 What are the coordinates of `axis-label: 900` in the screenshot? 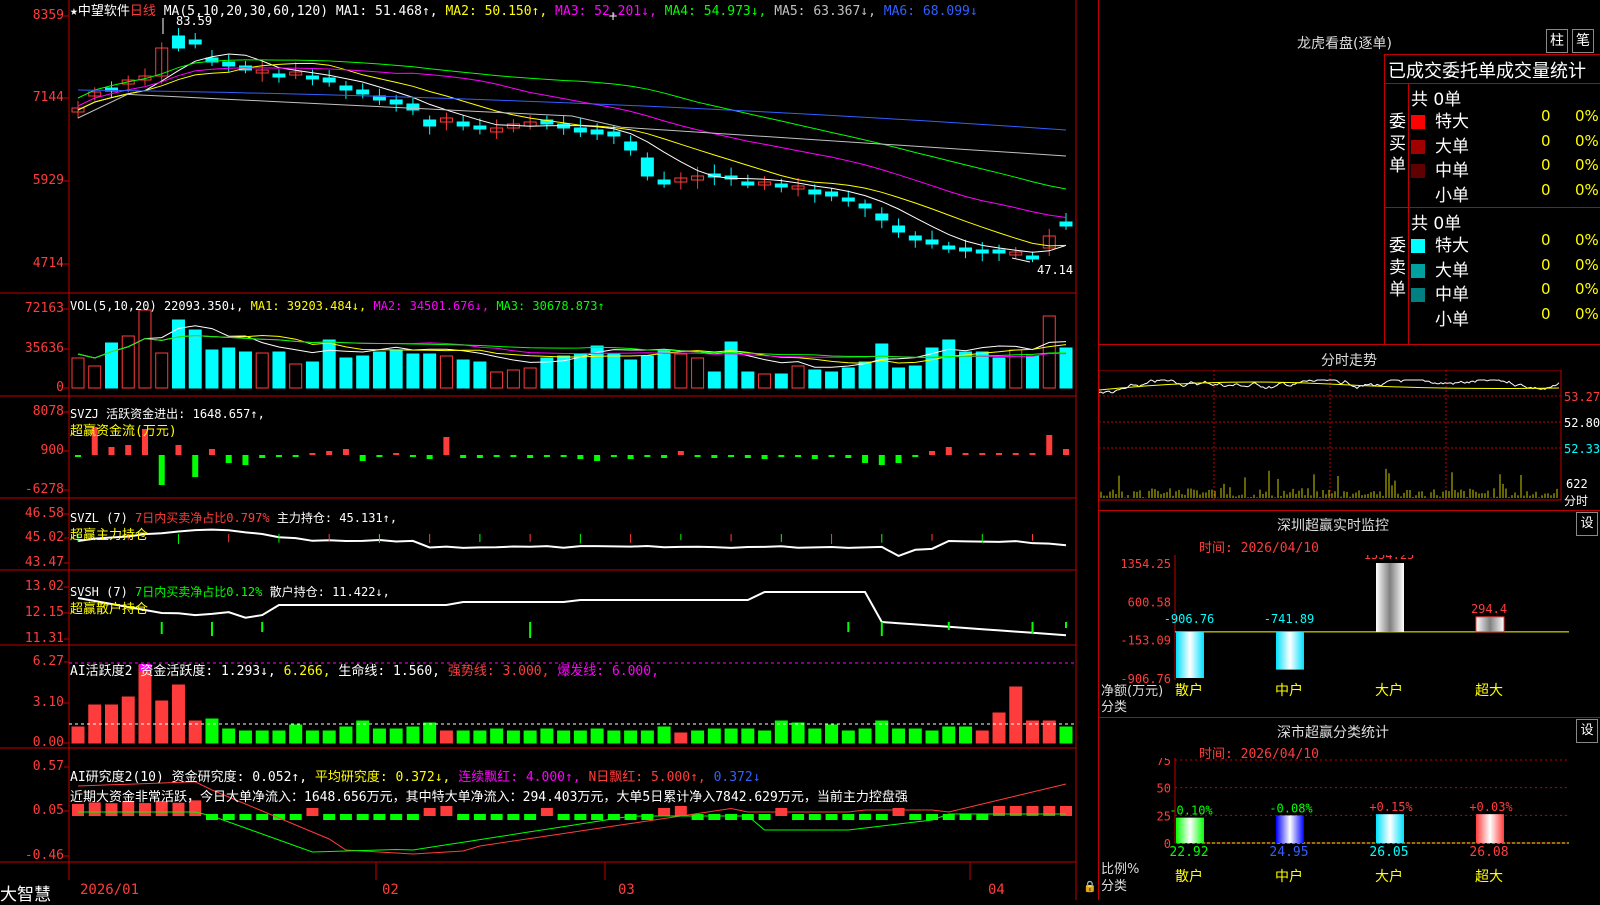 It's located at (52, 450).